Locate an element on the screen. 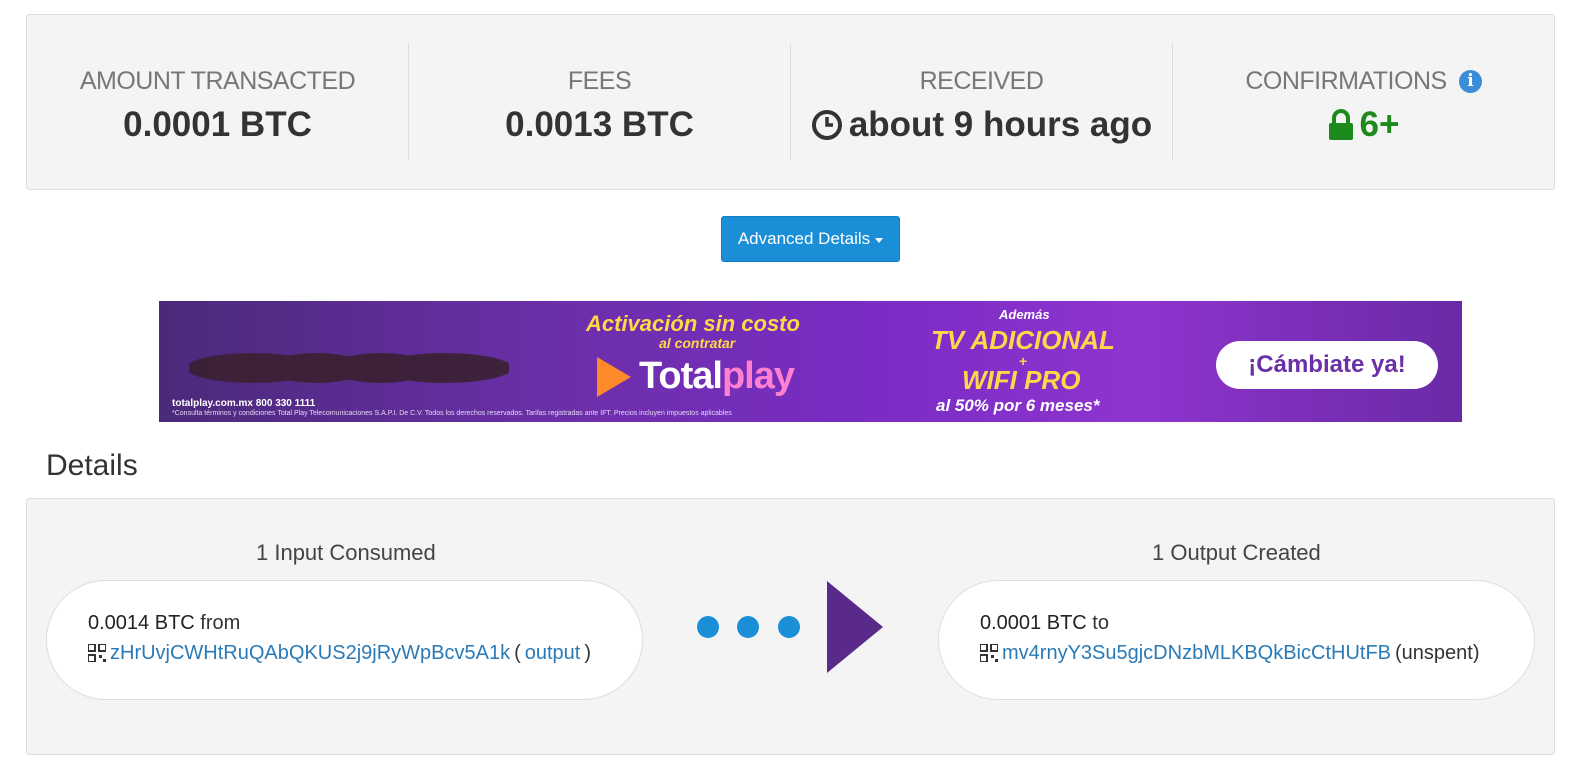 The image size is (1593, 776). ad-cta-button: ¡Cámbiate ya! is located at coordinates (1327, 365).